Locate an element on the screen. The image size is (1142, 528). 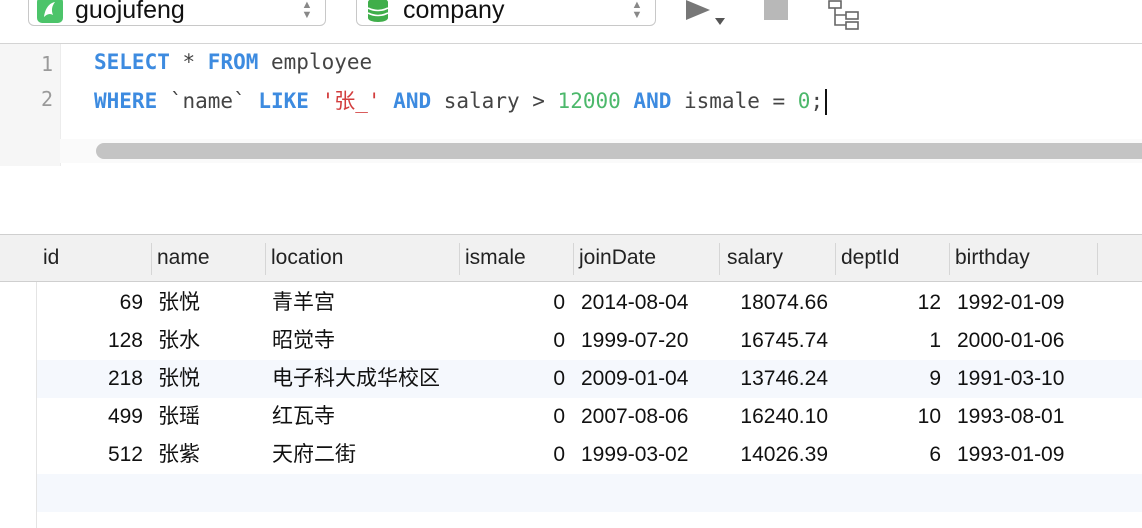
cell-birthday: 2000-01-06 is located at coordinates (1010, 341).